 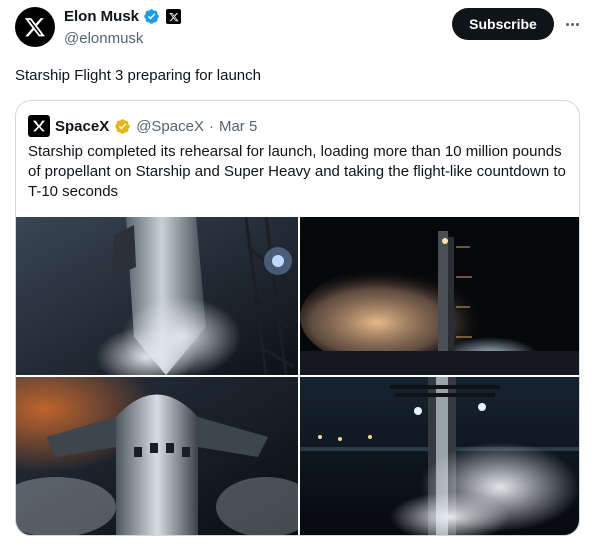 What do you see at coordinates (503, 24) in the screenshot?
I see `subscribe-button: Subscribe` at bounding box center [503, 24].